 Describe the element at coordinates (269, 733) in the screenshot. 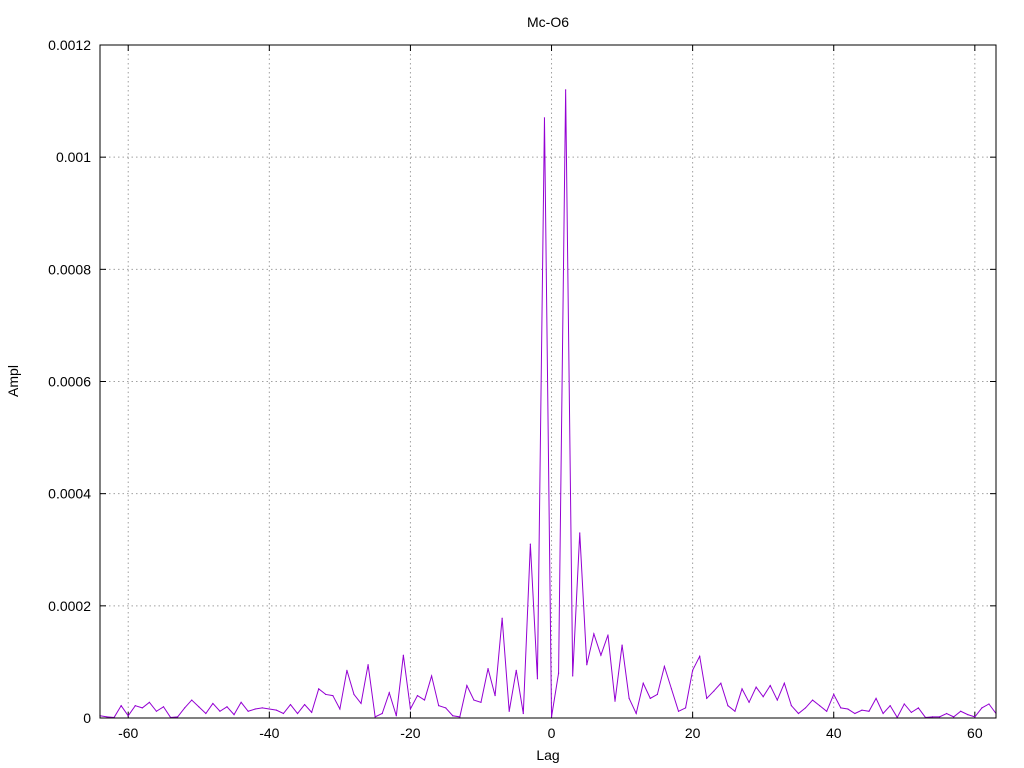

I see `x-tick-label: -40` at that location.